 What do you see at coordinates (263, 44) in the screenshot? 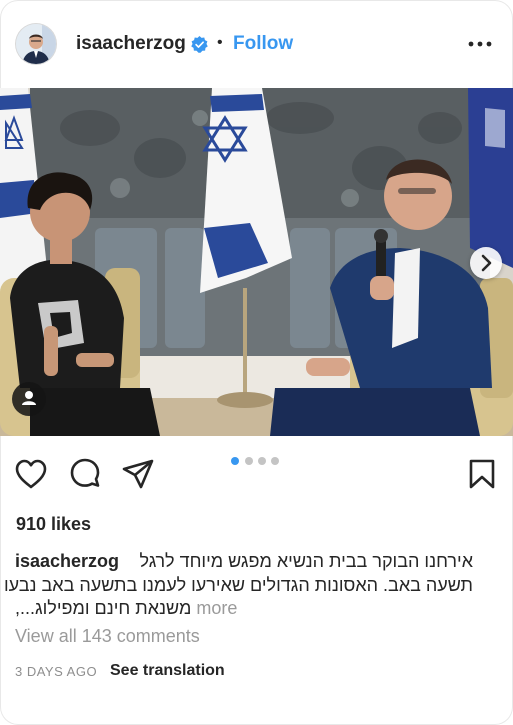
I see `follow-button: Follow` at bounding box center [263, 44].